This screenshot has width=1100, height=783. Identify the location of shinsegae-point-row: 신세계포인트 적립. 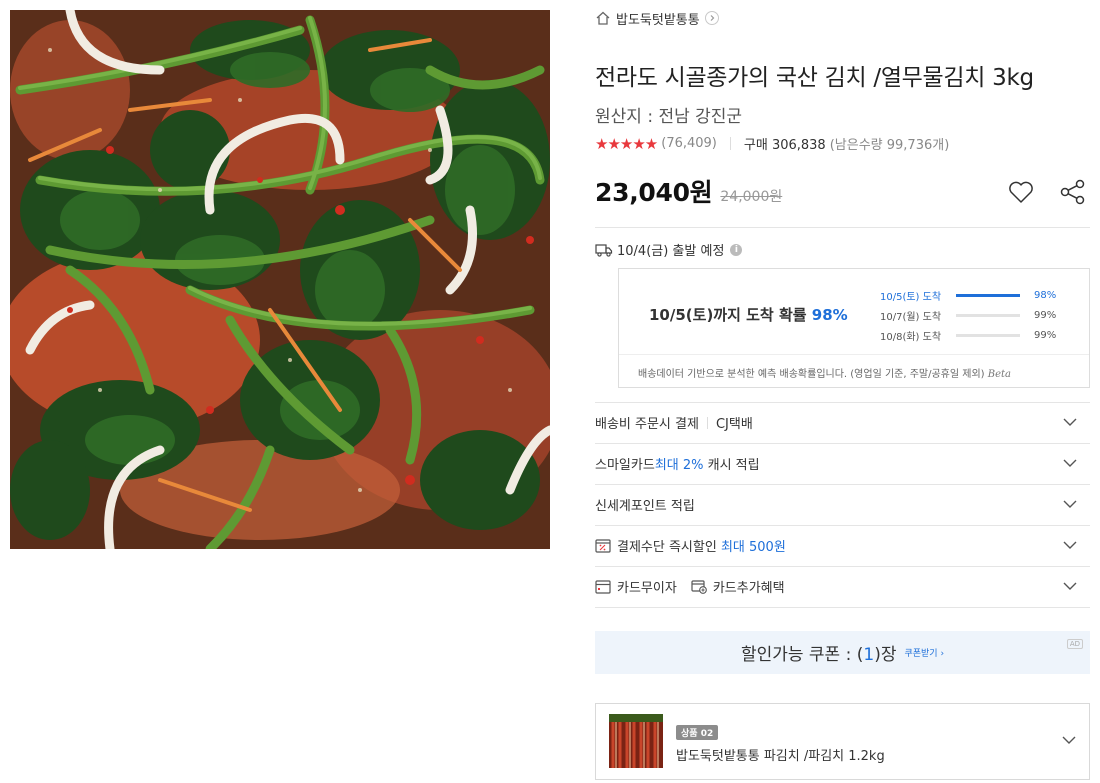
(842, 504).